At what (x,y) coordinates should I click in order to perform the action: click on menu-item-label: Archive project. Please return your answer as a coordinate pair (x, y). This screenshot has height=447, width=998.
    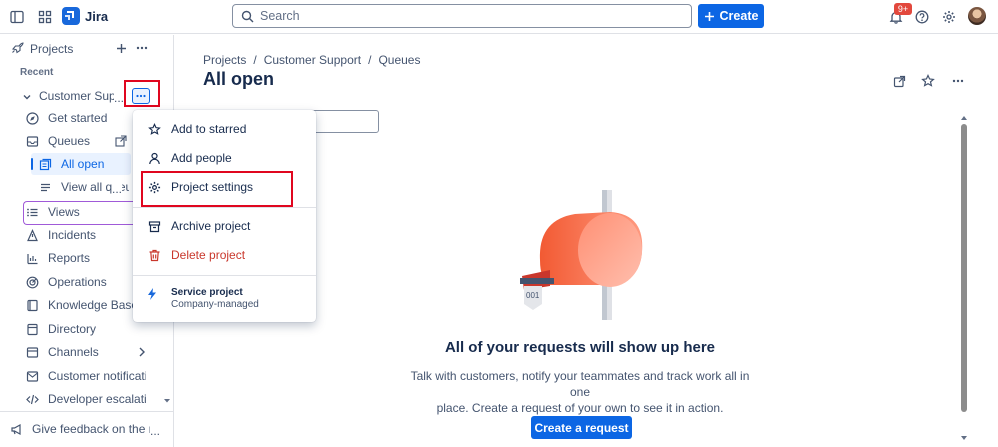
    Looking at the image, I should click on (211, 226).